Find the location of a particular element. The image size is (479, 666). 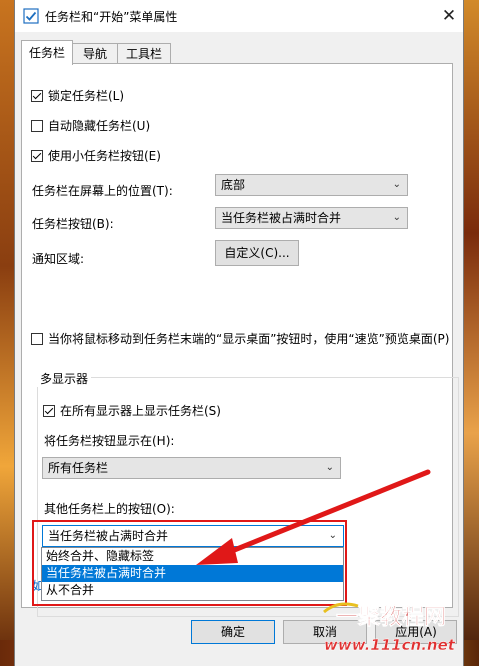

background-left is located at coordinates (7, 333).